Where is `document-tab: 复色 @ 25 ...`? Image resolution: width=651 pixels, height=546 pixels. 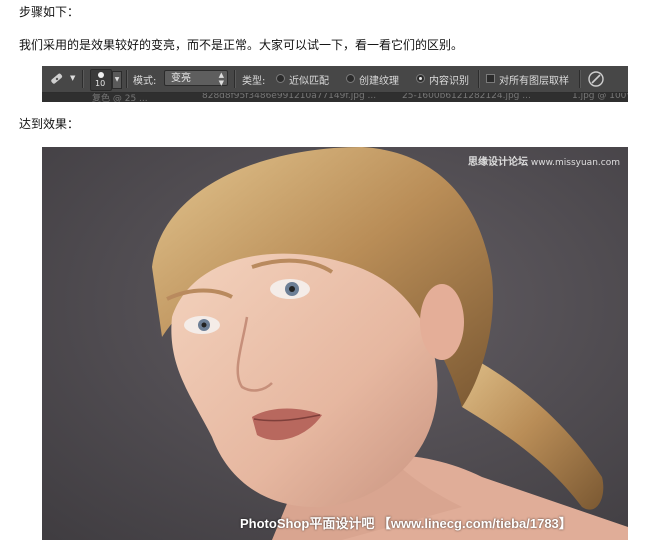 document-tab: 复色 @ 25 ... is located at coordinates (120, 97).